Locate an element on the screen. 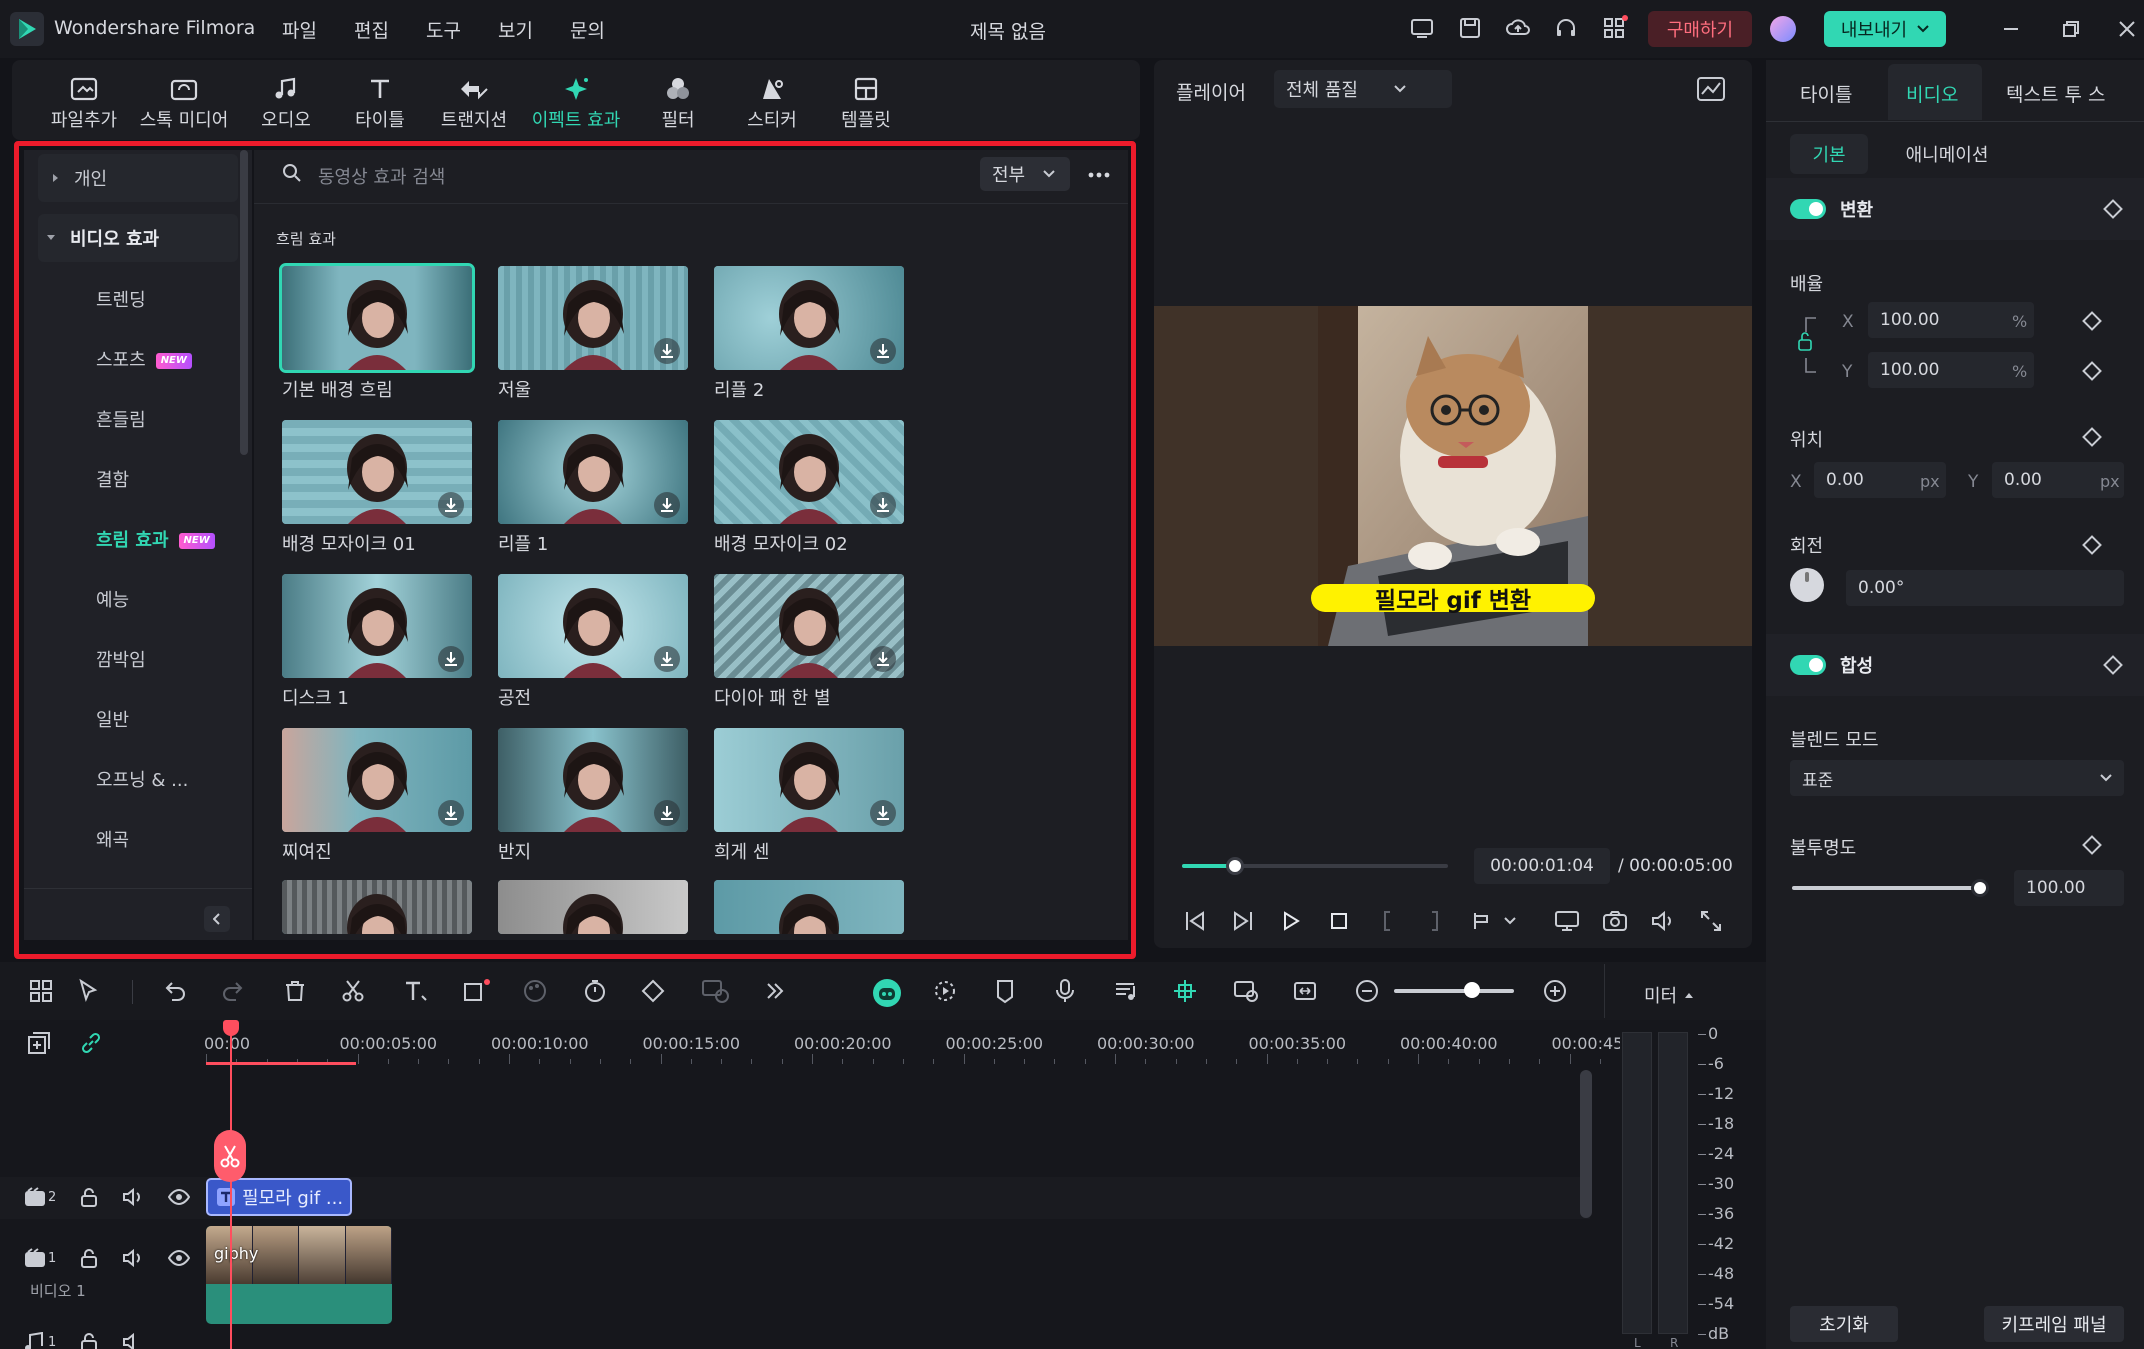  close-icon is located at coordinates (2127, 29).